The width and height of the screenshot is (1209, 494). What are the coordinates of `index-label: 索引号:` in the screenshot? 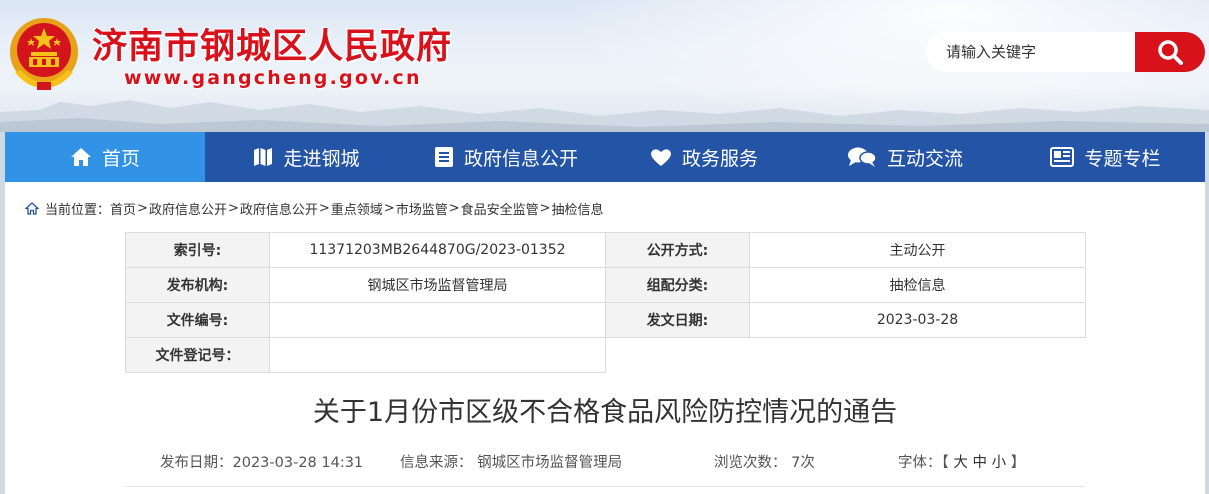 It's located at (197, 250).